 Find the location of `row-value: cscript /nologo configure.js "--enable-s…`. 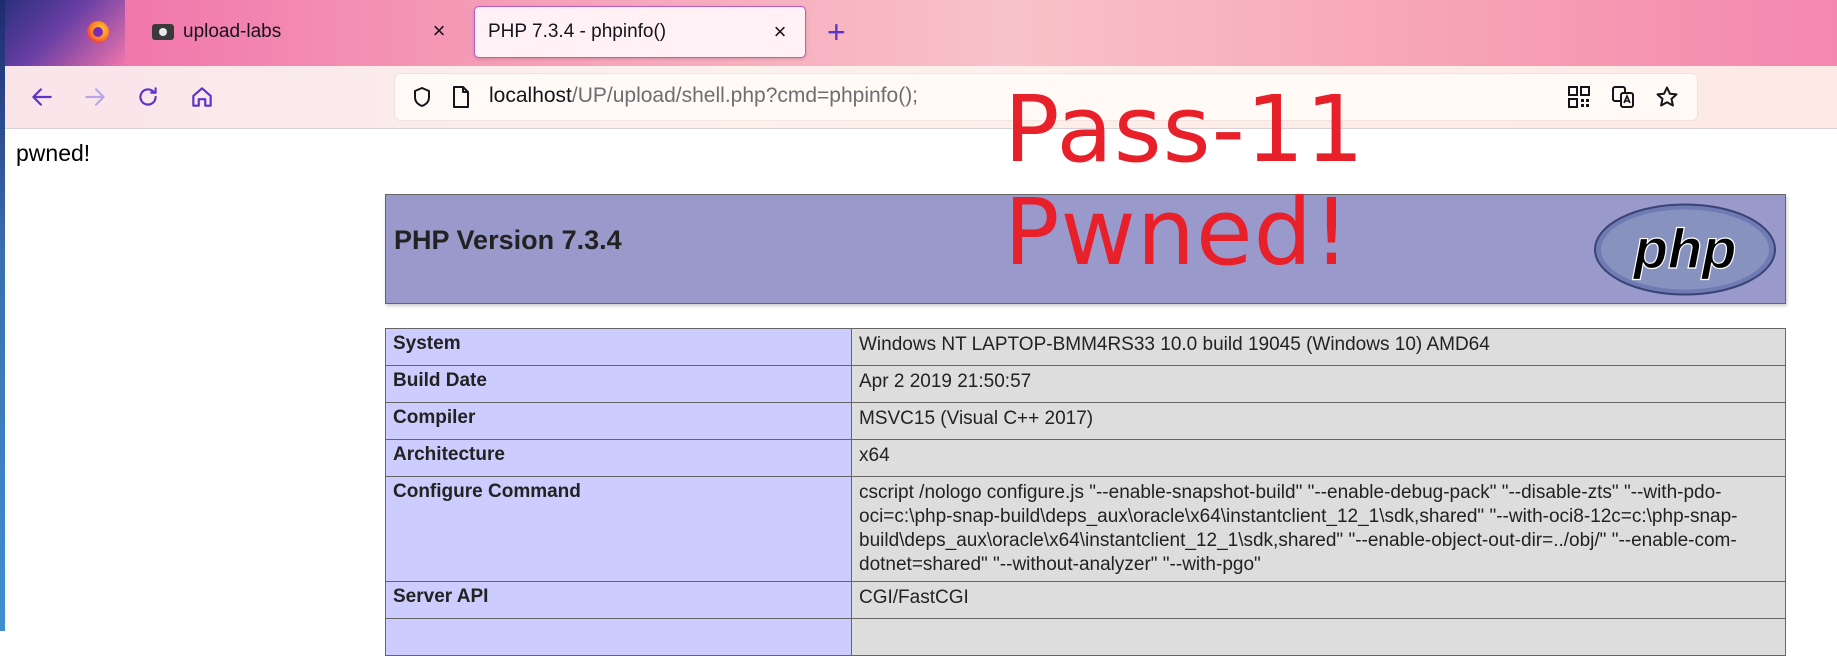

row-value: cscript /nologo configure.js "--enable-s… is located at coordinates (1318, 529).